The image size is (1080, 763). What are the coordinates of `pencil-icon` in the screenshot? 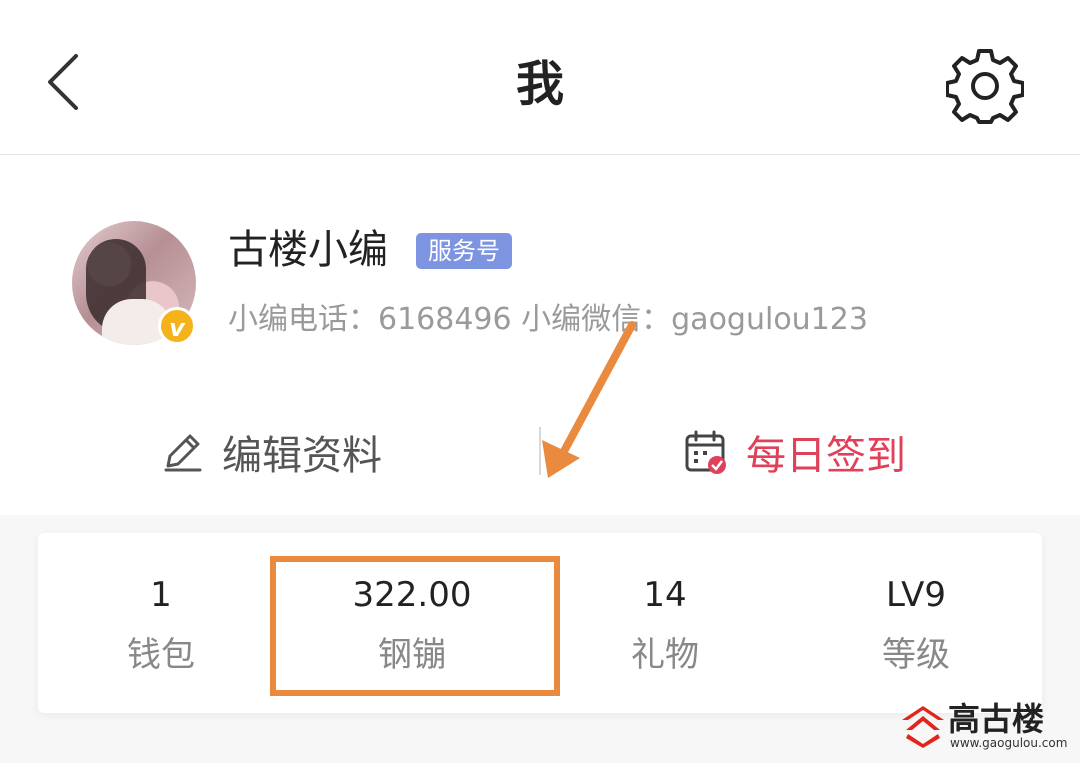 It's located at (183, 453).